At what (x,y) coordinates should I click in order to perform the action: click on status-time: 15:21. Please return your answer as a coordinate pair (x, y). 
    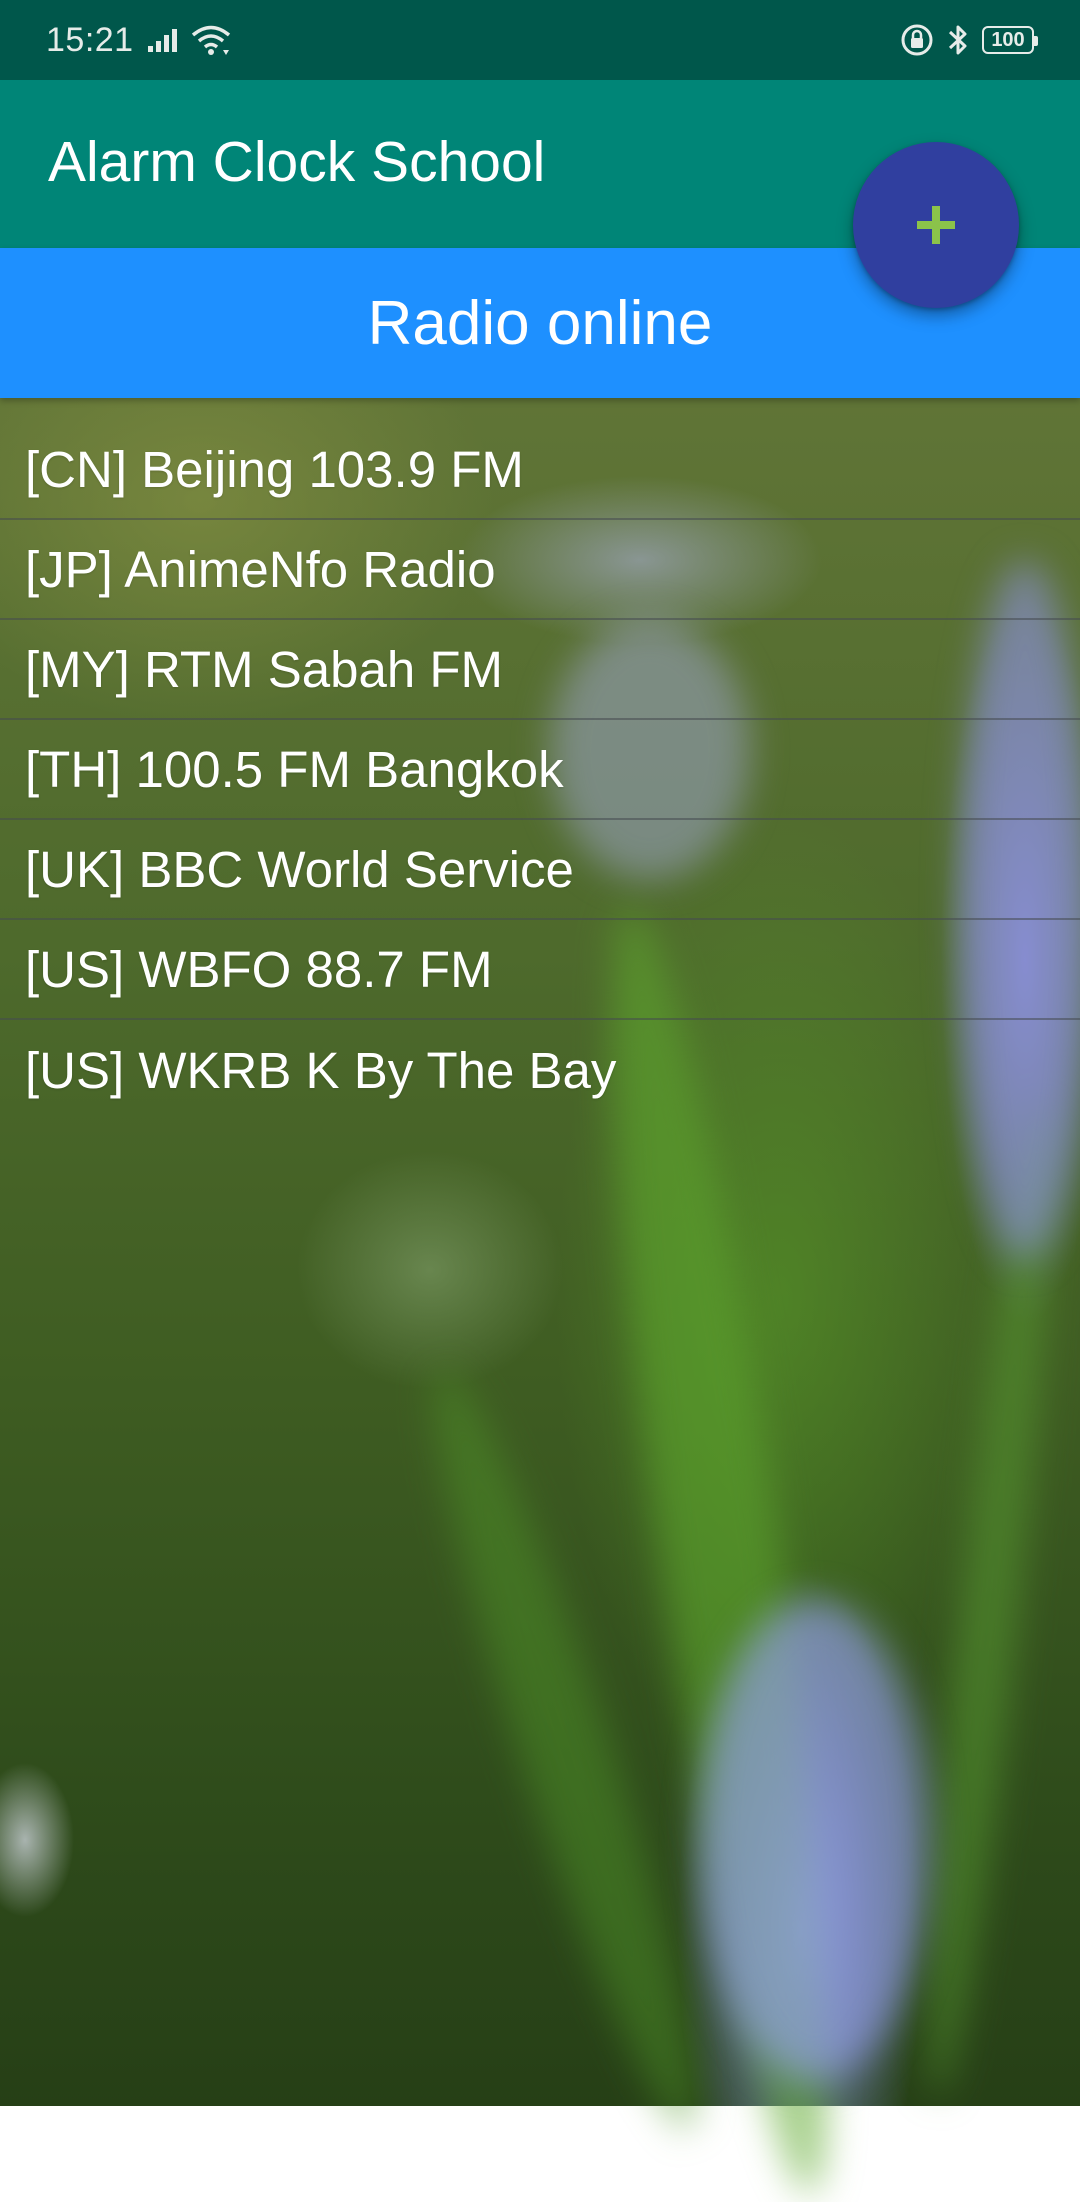
    Looking at the image, I should click on (90, 39).